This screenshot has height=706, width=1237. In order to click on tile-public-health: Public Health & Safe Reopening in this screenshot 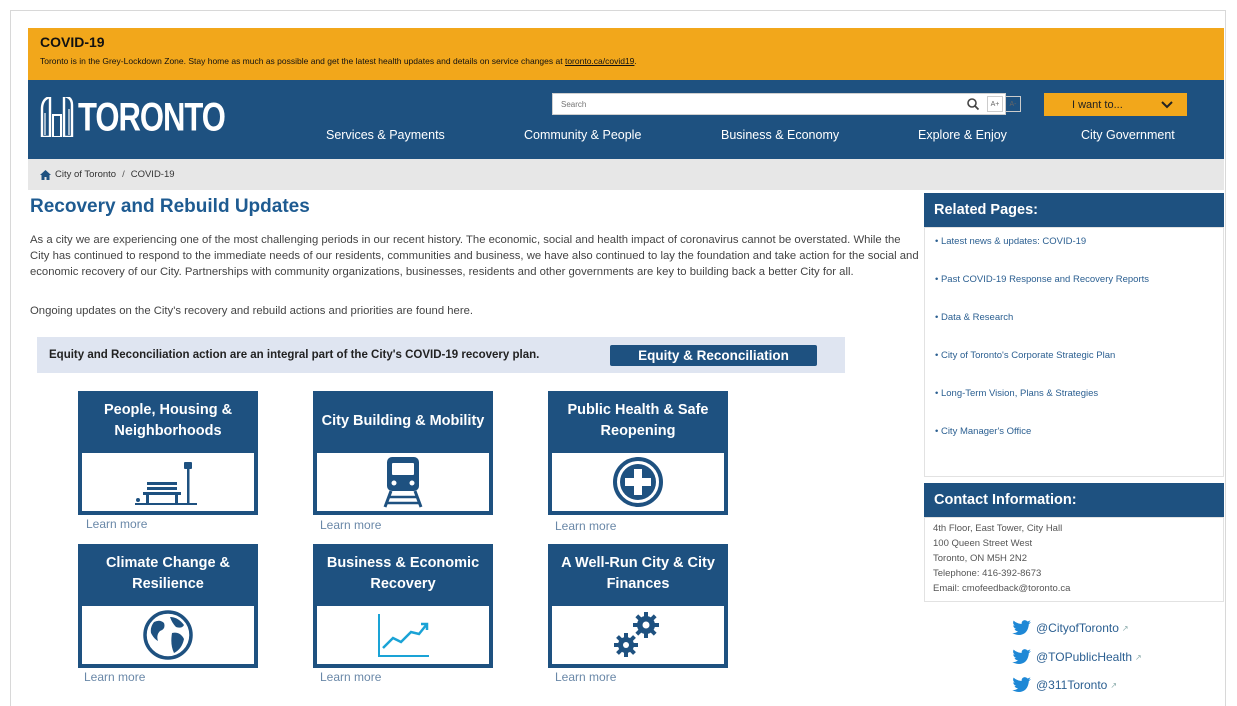, I will do `click(638, 453)`.